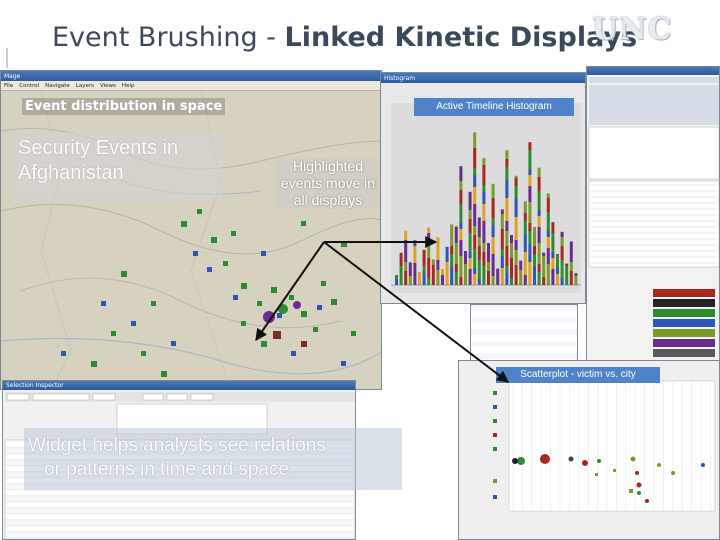  I want to click on settings-panel-body, so click(653, 218).